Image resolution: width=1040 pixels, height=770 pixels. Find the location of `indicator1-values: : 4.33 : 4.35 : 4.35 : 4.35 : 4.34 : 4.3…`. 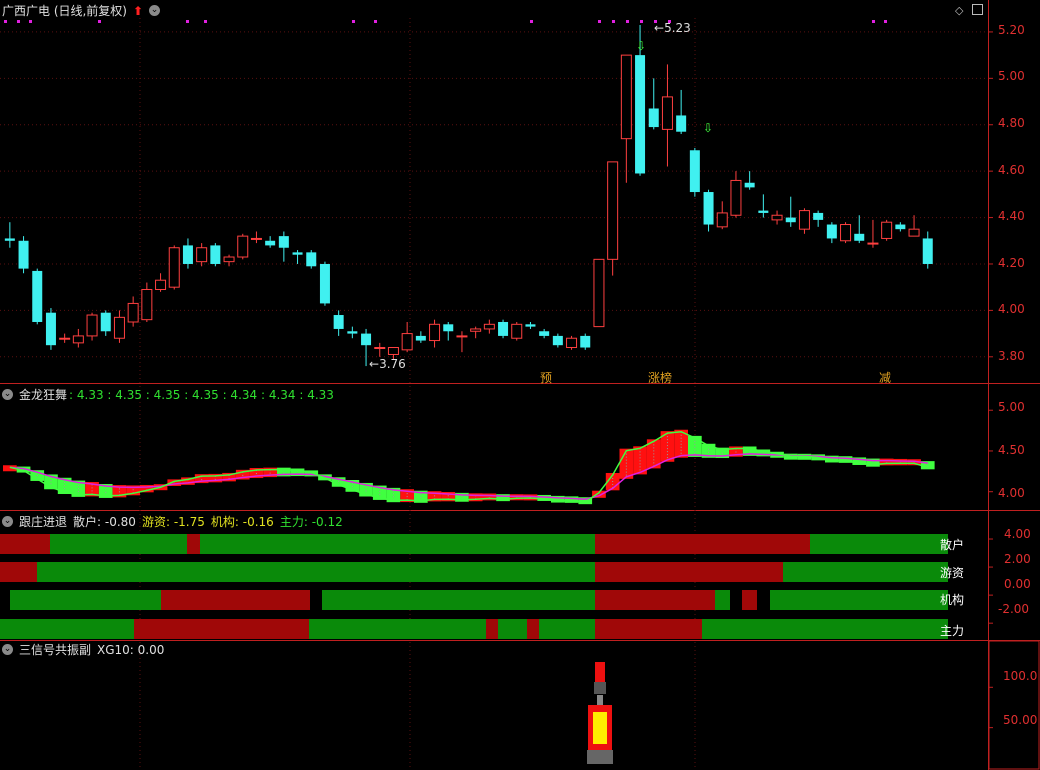

indicator1-values: : 4.33 : 4.35 : 4.35 : 4.35 : 4.34 : 4.3… is located at coordinates (201, 394).